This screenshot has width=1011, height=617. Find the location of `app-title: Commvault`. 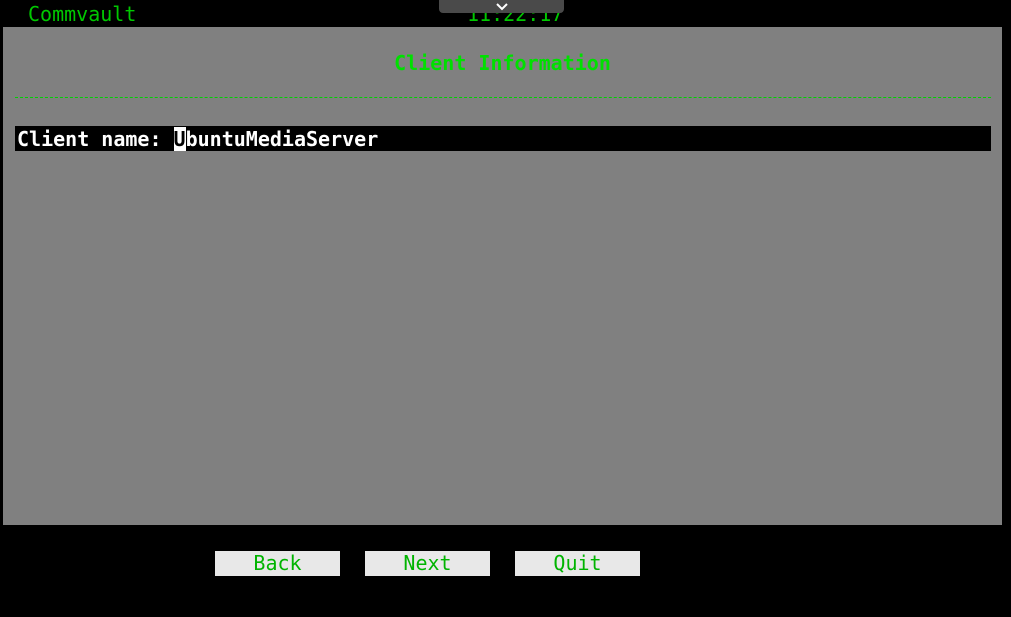

app-title: Commvault is located at coordinates (82, 14).